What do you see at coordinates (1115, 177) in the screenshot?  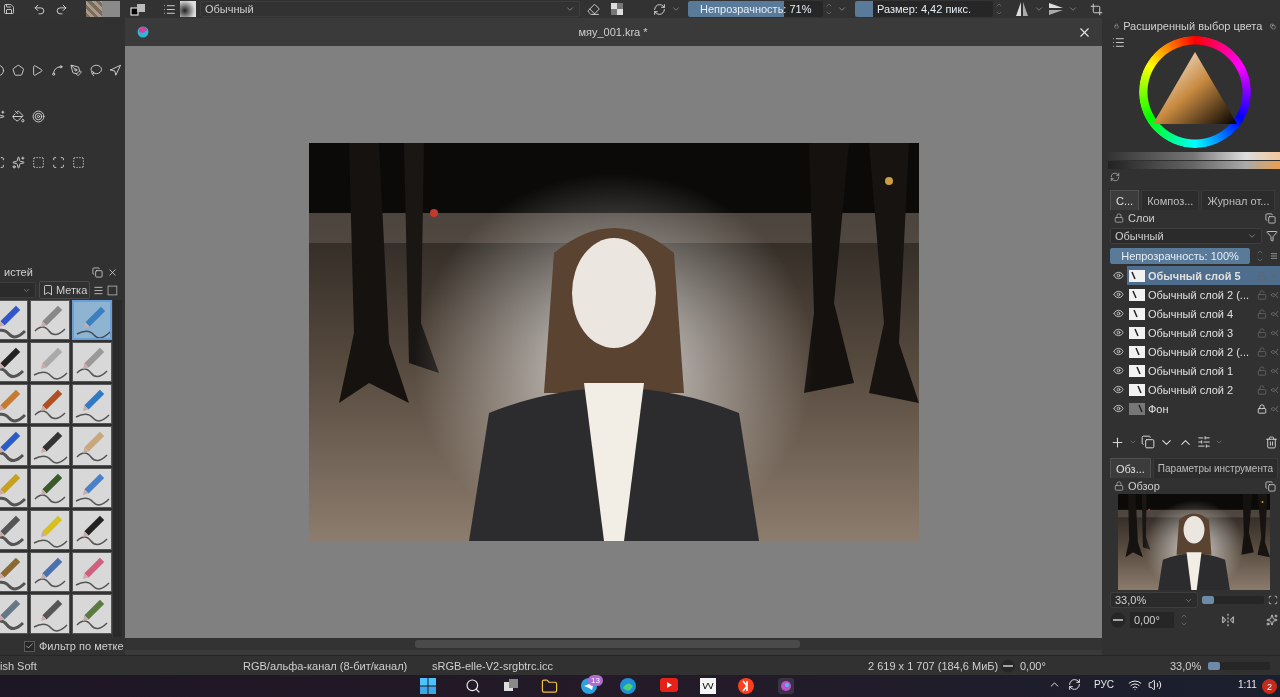 I see `reset-icon` at bounding box center [1115, 177].